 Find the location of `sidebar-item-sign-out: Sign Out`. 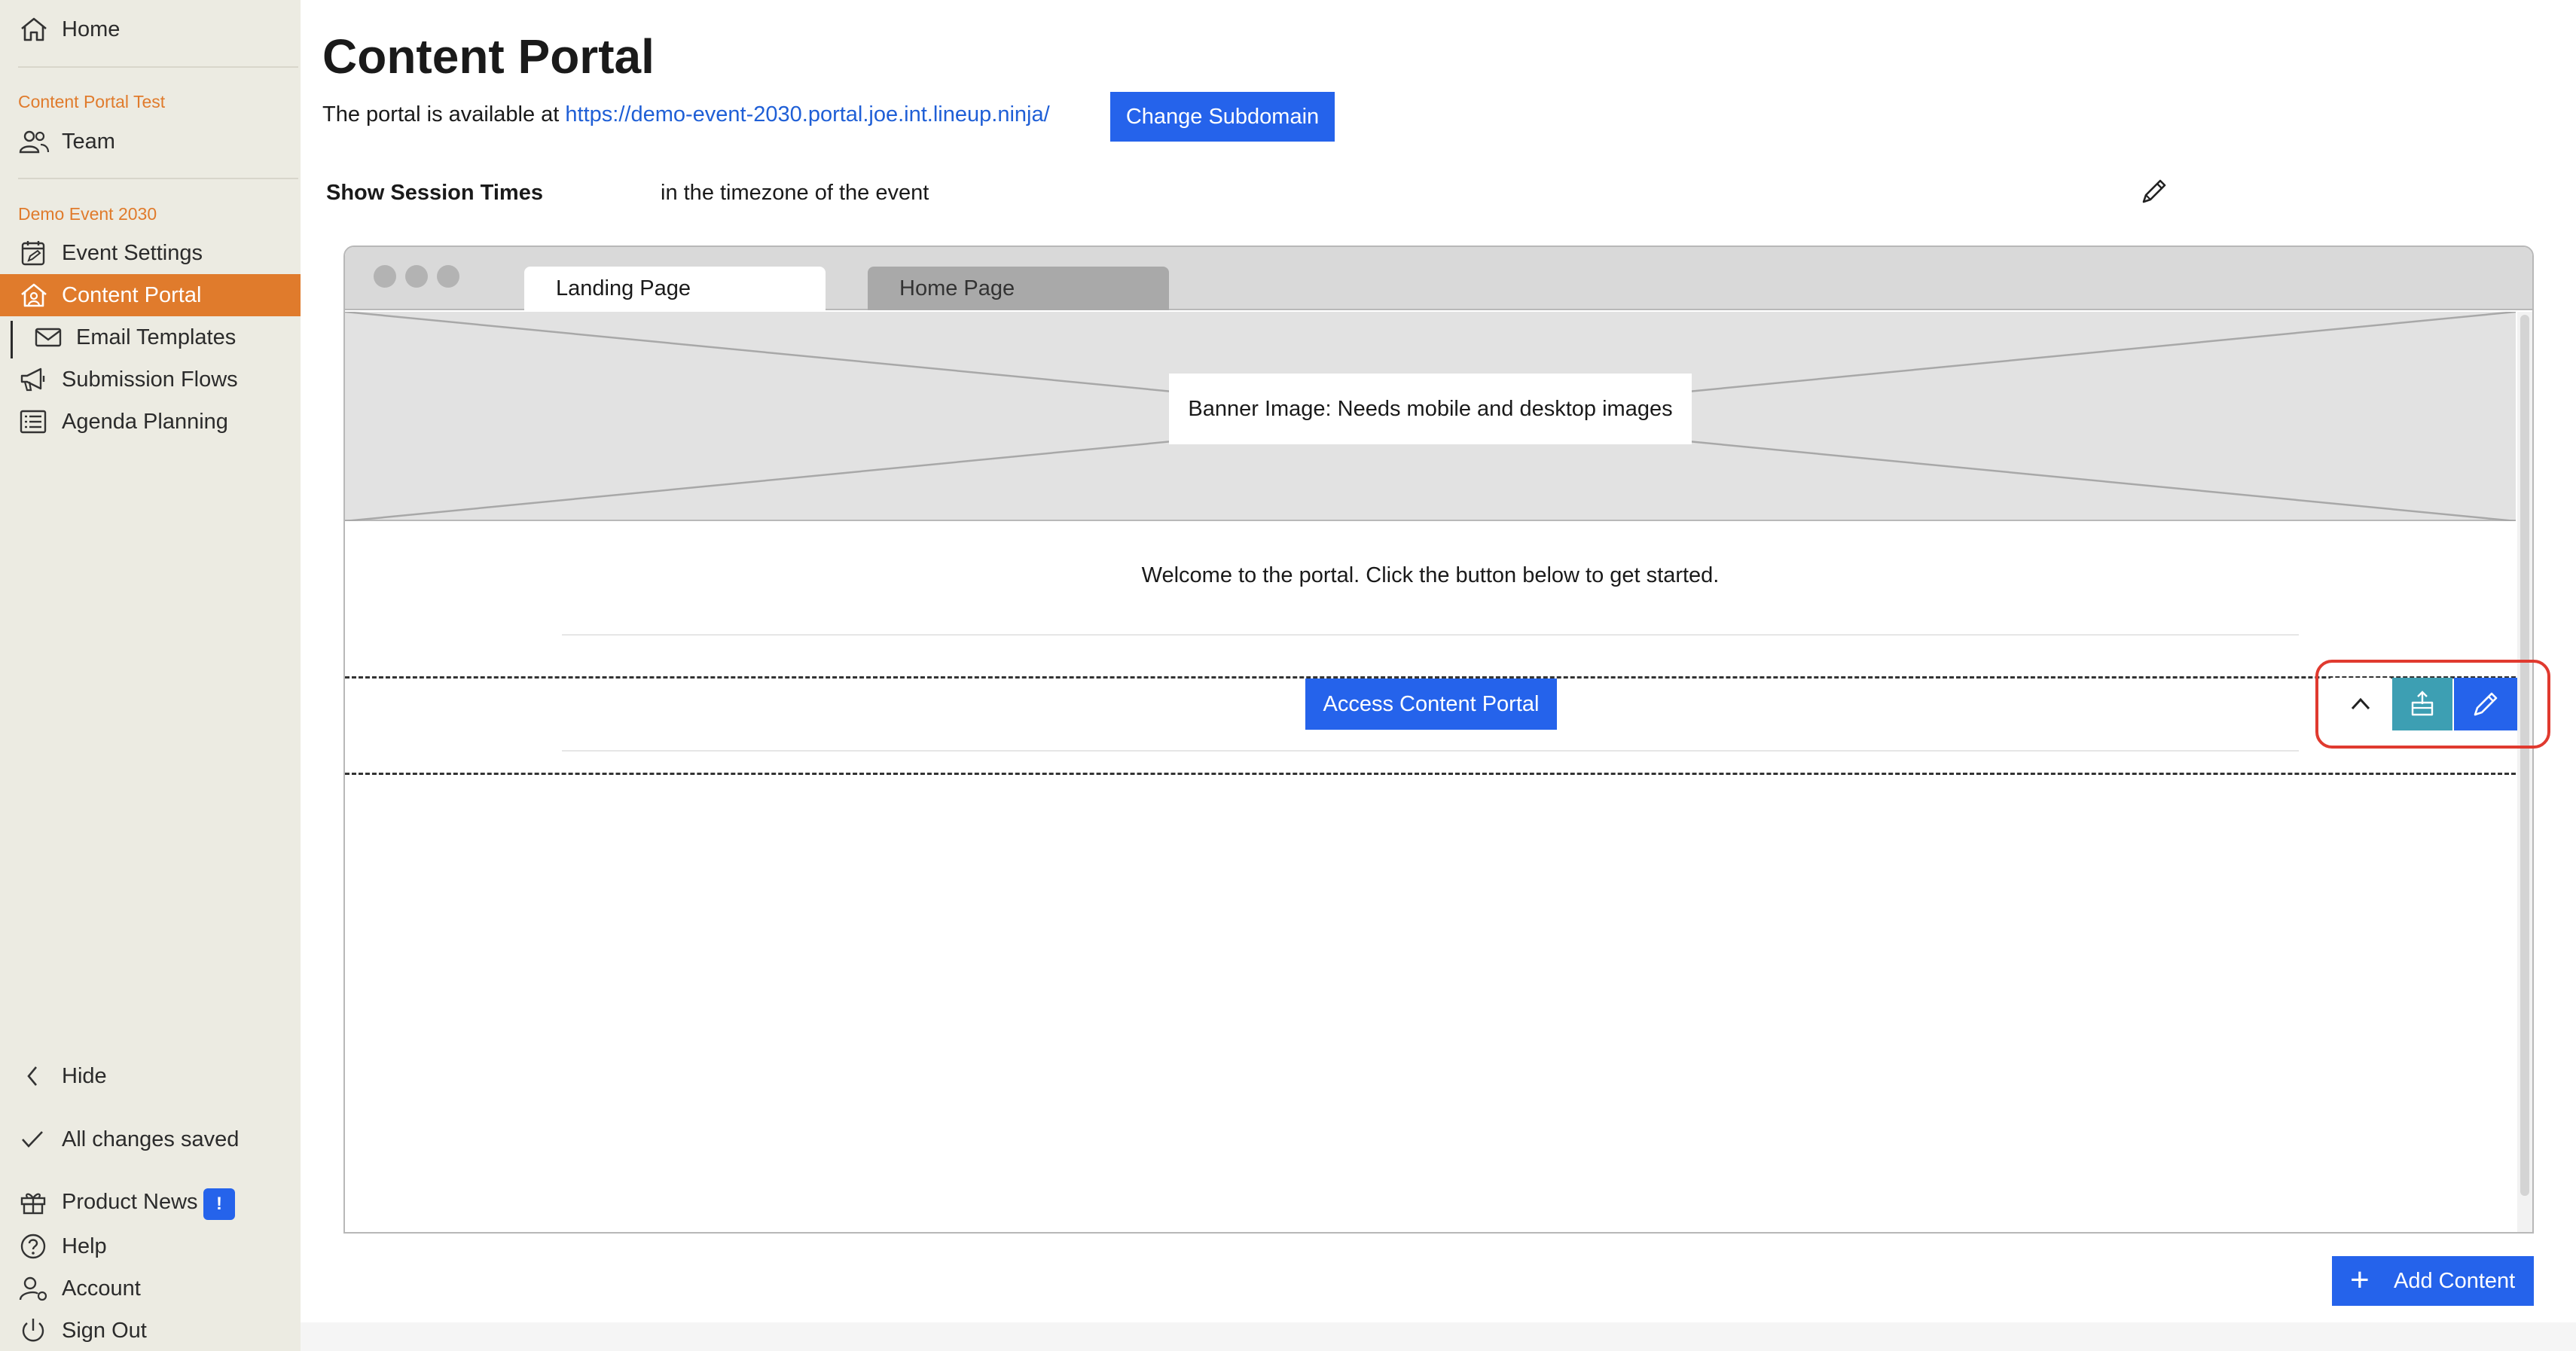

sidebar-item-sign-out: Sign Out is located at coordinates (150, 1330).